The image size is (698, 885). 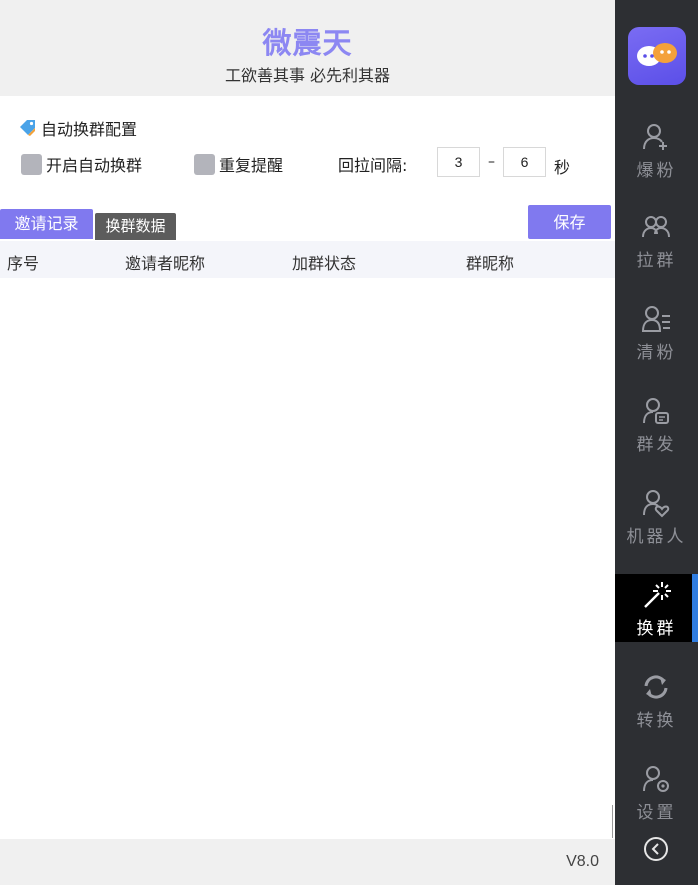 I want to click on sidebar-item-label: 清粉, so click(x=656, y=353).